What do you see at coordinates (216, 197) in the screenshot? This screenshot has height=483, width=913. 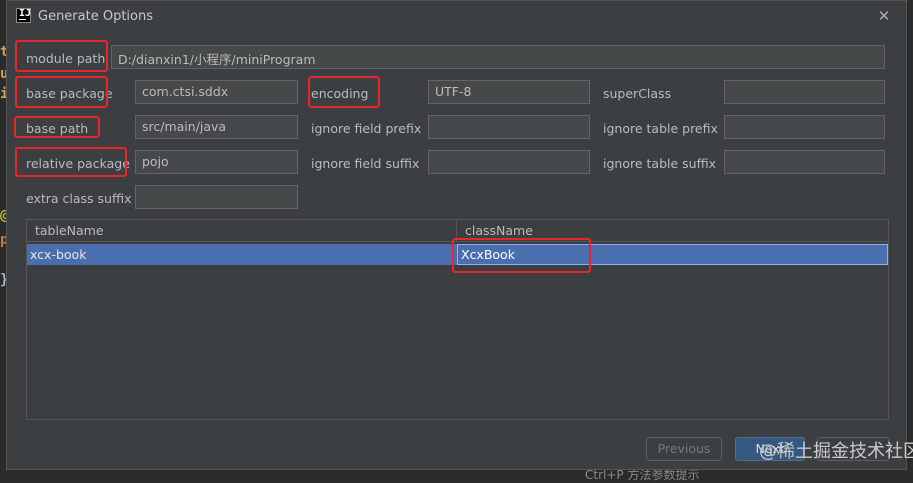 I see `extra-class-suffix-field` at bounding box center [216, 197].